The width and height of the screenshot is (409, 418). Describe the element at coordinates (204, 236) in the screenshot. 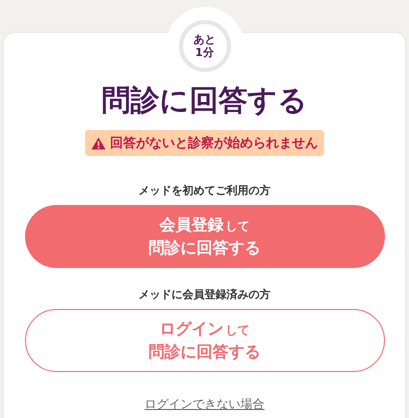

I see `register-button: 会員登録 して 問診に回答する` at that location.